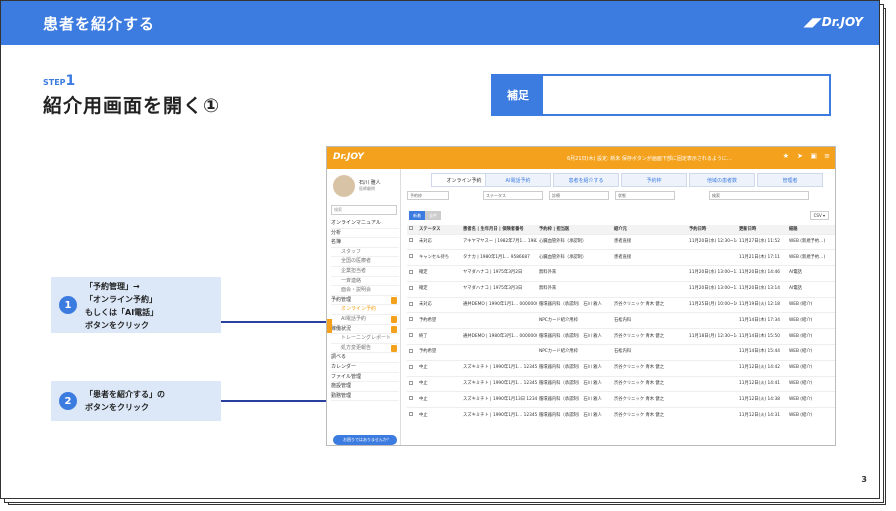 The image size is (896, 511). Describe the element at coordinates (499, 383) in the screenshot. I see `table-cell: スズキミチト | 1990年1月1… 12345678` at that location.